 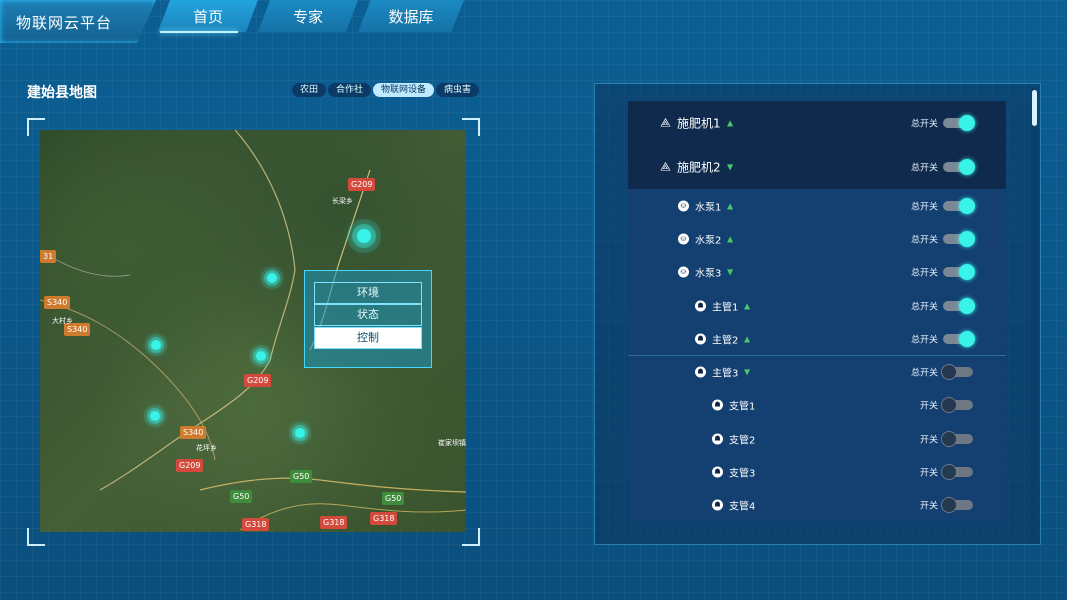 What do you see at coordinates (817, 206) in the screenshot?
I see `device-row: ⛀ 水泵1 ▲ 总开关` at bounding box center [817, 206].